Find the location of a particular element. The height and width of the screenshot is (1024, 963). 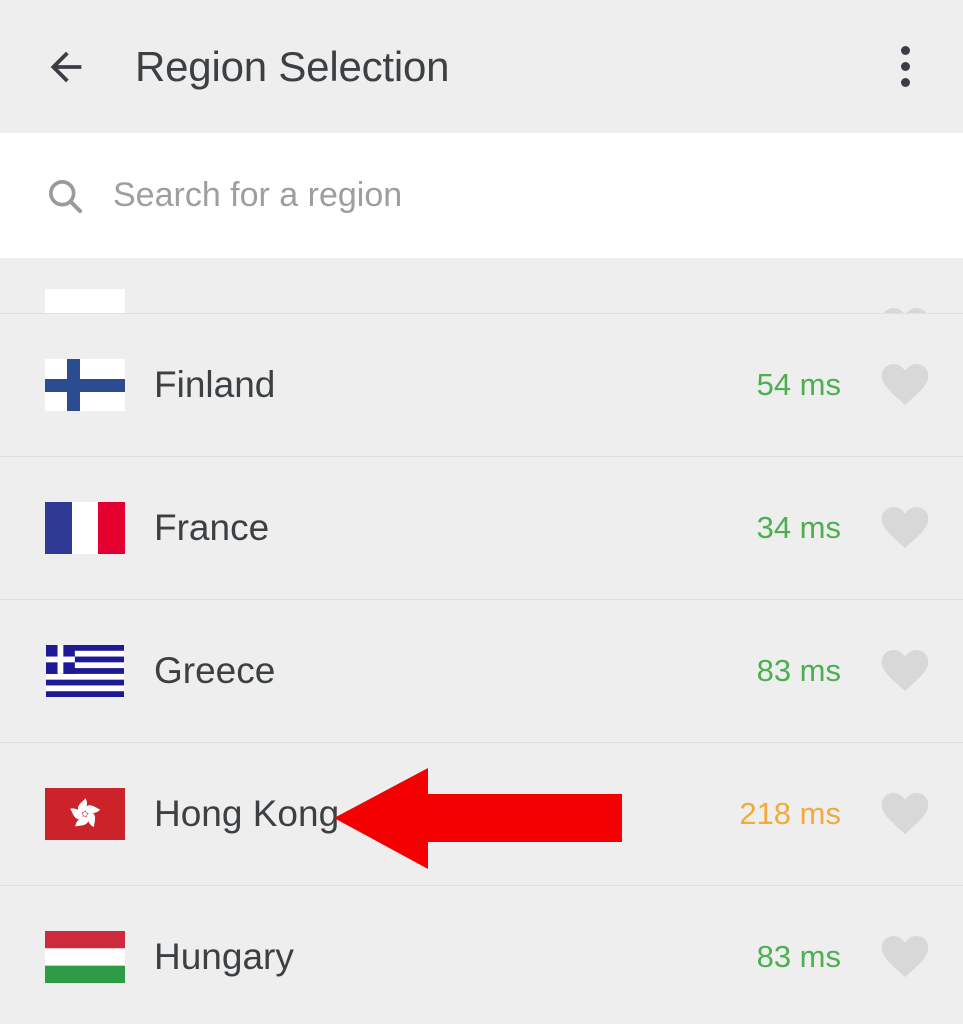

region-name: France is located at coordinates (212, 527).